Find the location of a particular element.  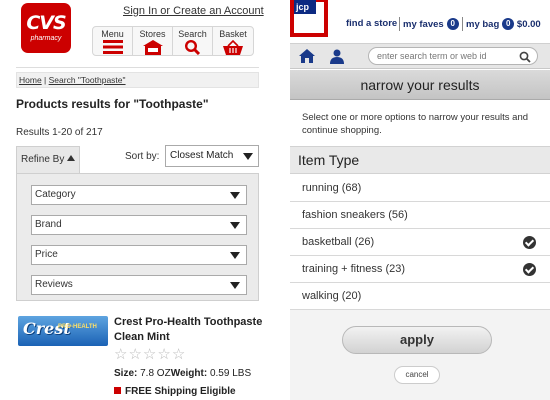

cvs-logo-subtext: pharmacy is located at coordinates (46, 38).